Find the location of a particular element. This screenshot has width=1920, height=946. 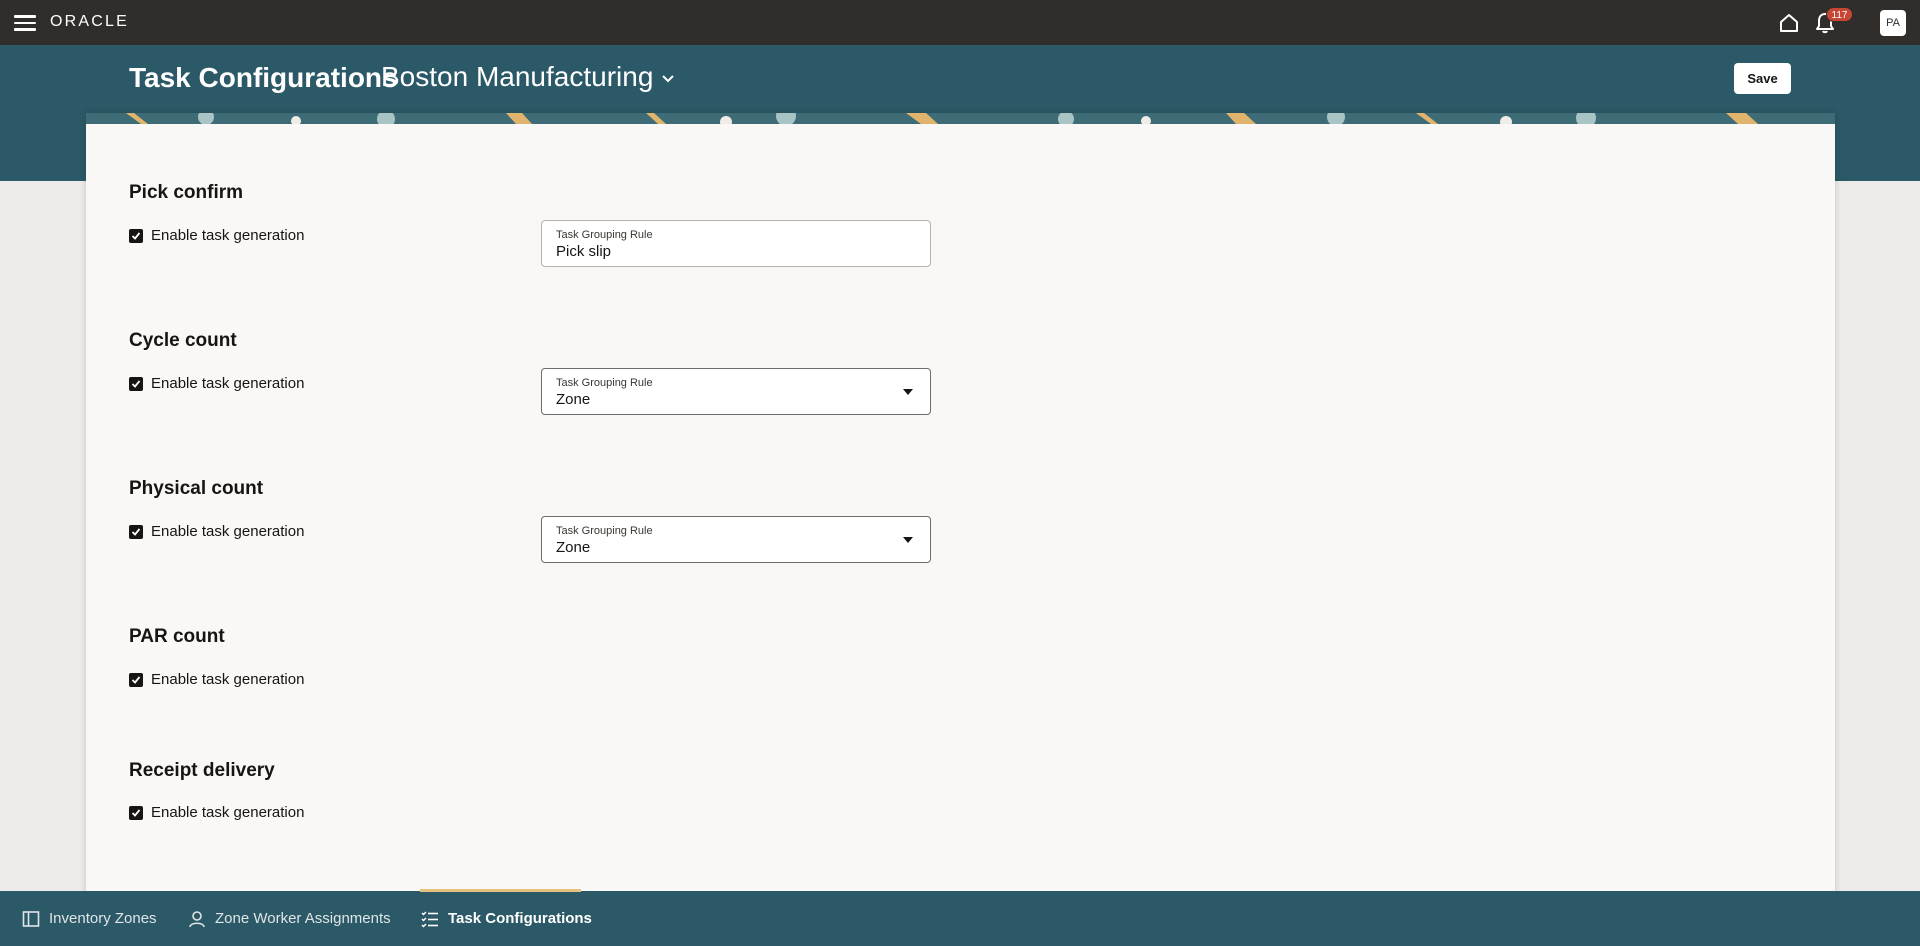

enable-task-generation-checkbox-physical-count: Enable task generation is located at coordinates (216, 531).